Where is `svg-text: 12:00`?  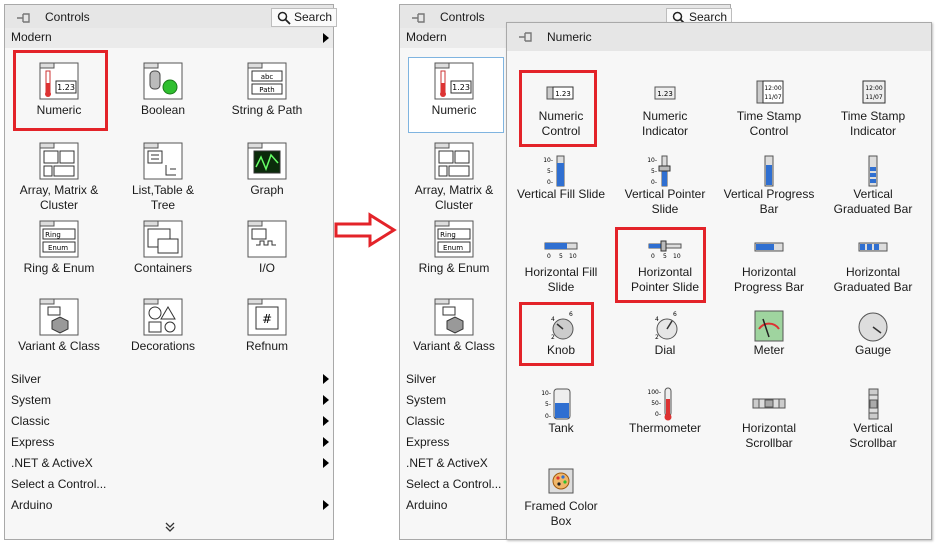
svg-text: 12:00 is located at coordinates (873, 88).